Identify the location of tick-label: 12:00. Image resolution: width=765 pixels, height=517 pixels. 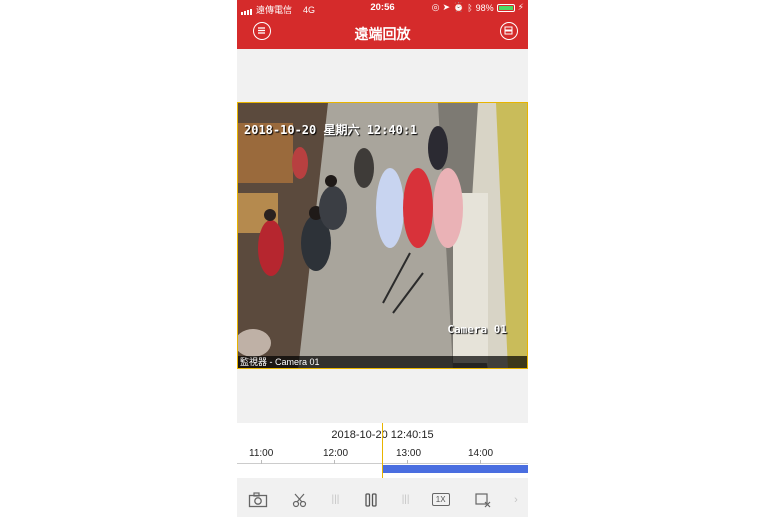
(336, 453).